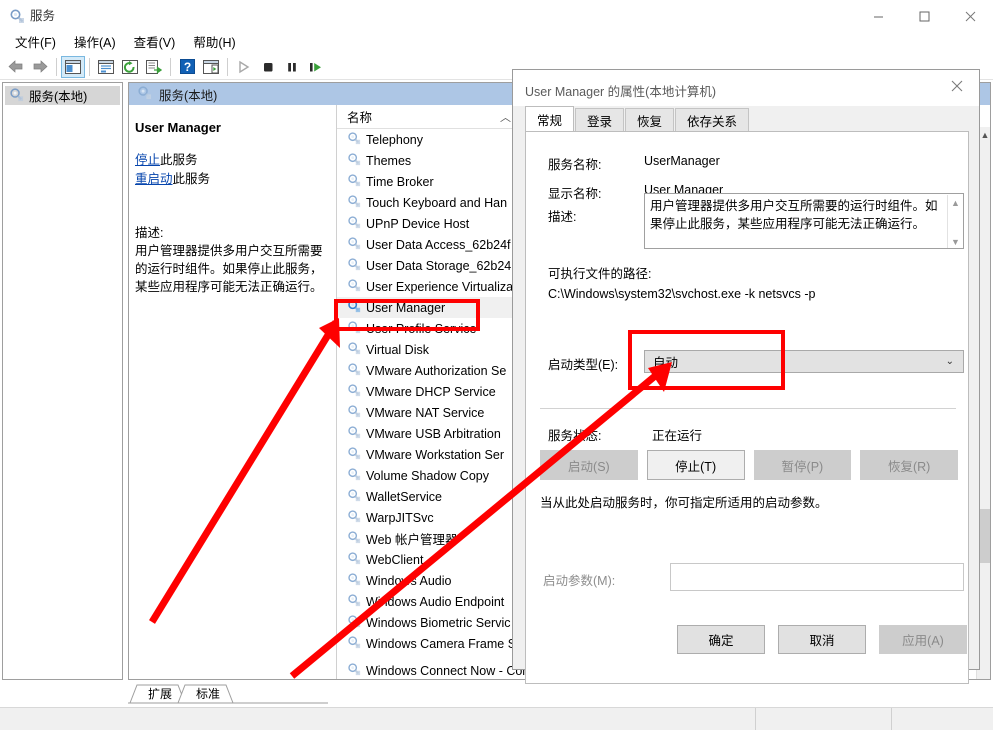 The width and height of the screenshot is (993, 730). Describe the element at coordinates (684, 503) in the screenshot. I see `startup-params-hint: 当从此处启动服务时，你可指定所适用的启动参数。` at that location.